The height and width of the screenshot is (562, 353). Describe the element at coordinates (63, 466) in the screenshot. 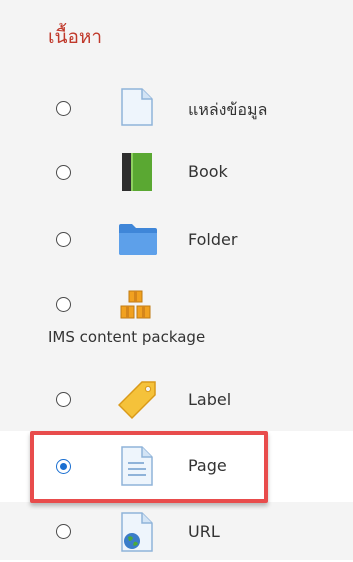

I see `radio-page` at that location.